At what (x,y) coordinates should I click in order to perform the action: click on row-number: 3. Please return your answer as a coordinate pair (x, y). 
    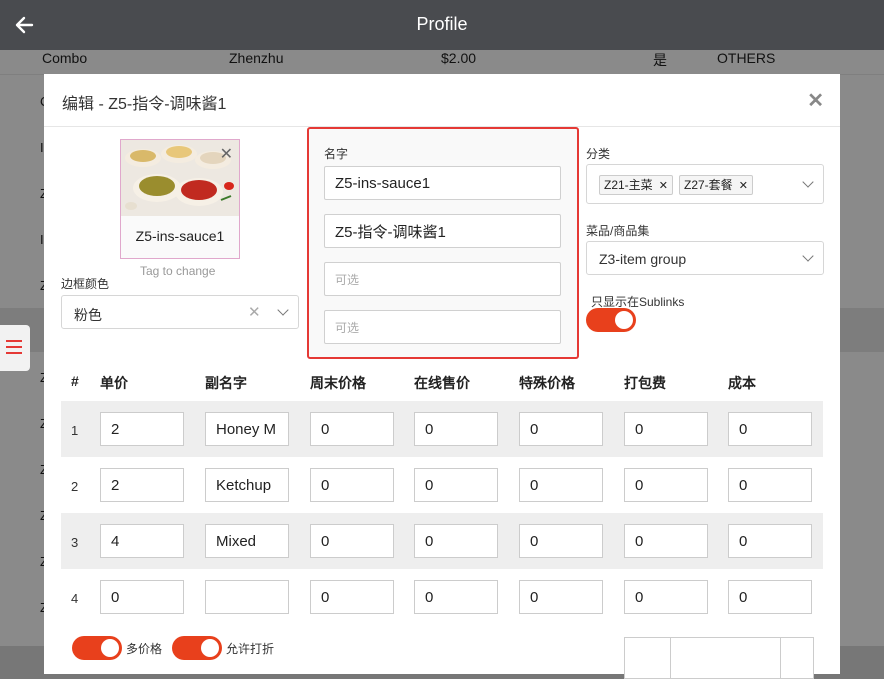
    Looking at the image, I should click on (75, 542).